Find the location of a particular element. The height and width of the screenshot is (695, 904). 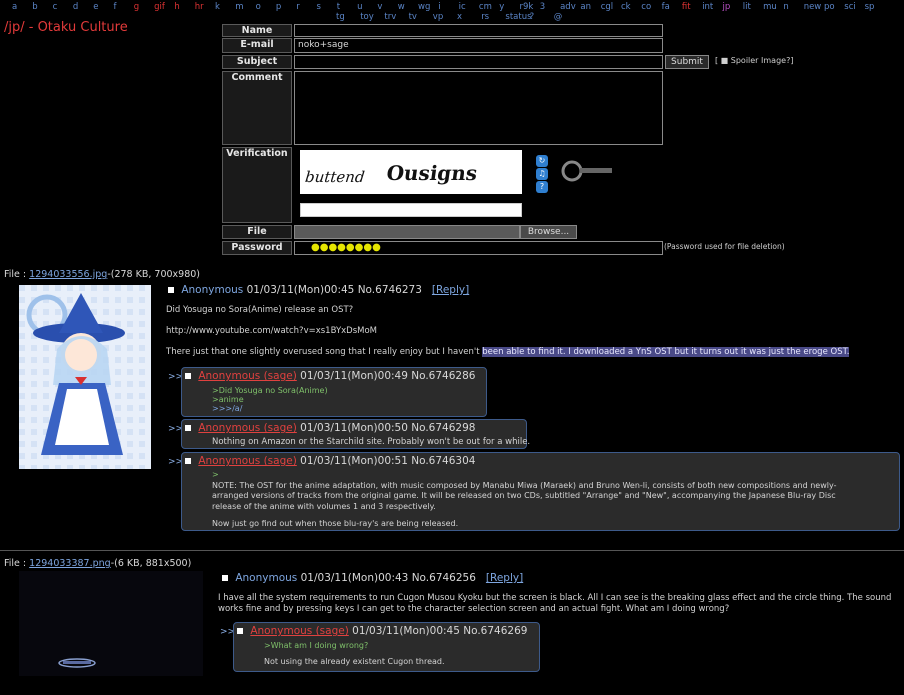

board-link-trv: trv is located at coordinates (390, 17).